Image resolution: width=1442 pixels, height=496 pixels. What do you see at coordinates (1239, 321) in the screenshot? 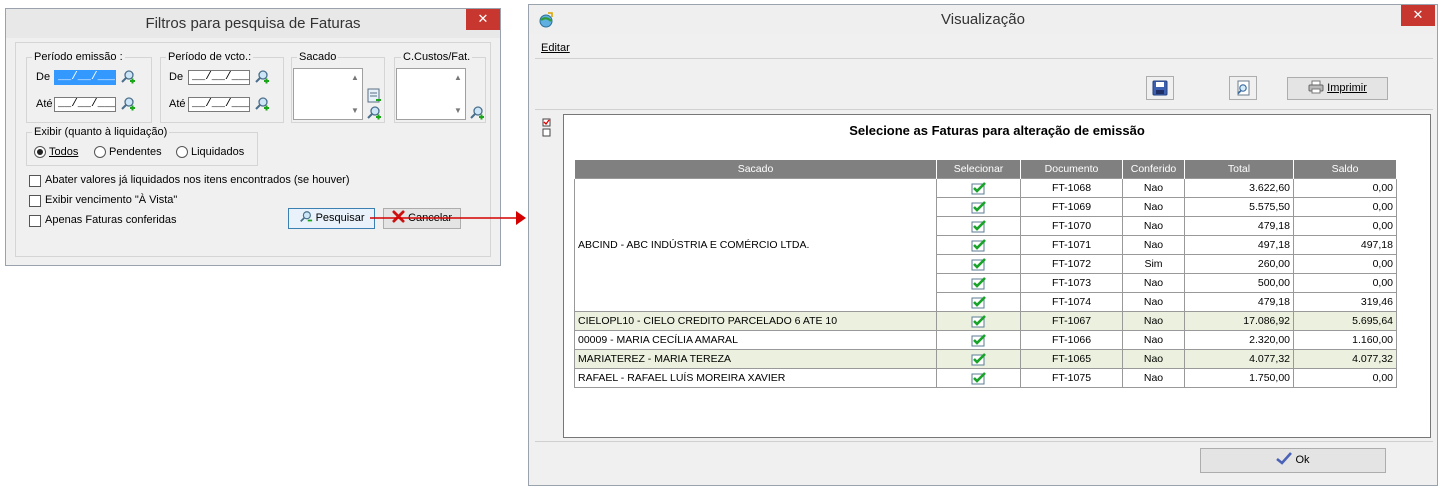
I see `cell-total: 17.086,92` at bounding box center [1239, 321].